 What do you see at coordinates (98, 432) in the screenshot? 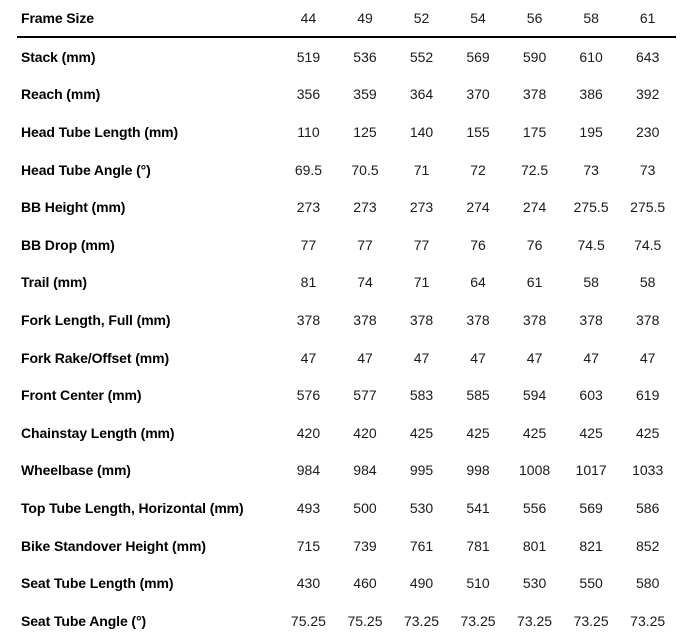
I see `row-label: Chainstay Length (mm)` at bounding box center [98, 432].